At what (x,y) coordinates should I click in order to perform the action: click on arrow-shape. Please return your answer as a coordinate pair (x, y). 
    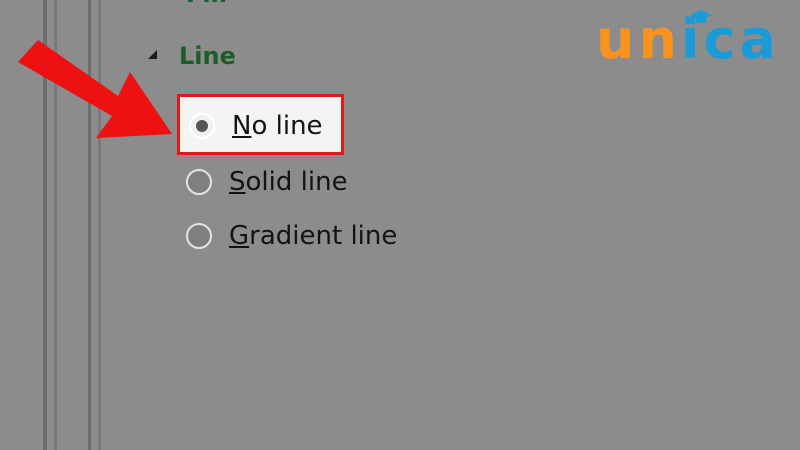
    Looking at the image, I should click on (95, 89).